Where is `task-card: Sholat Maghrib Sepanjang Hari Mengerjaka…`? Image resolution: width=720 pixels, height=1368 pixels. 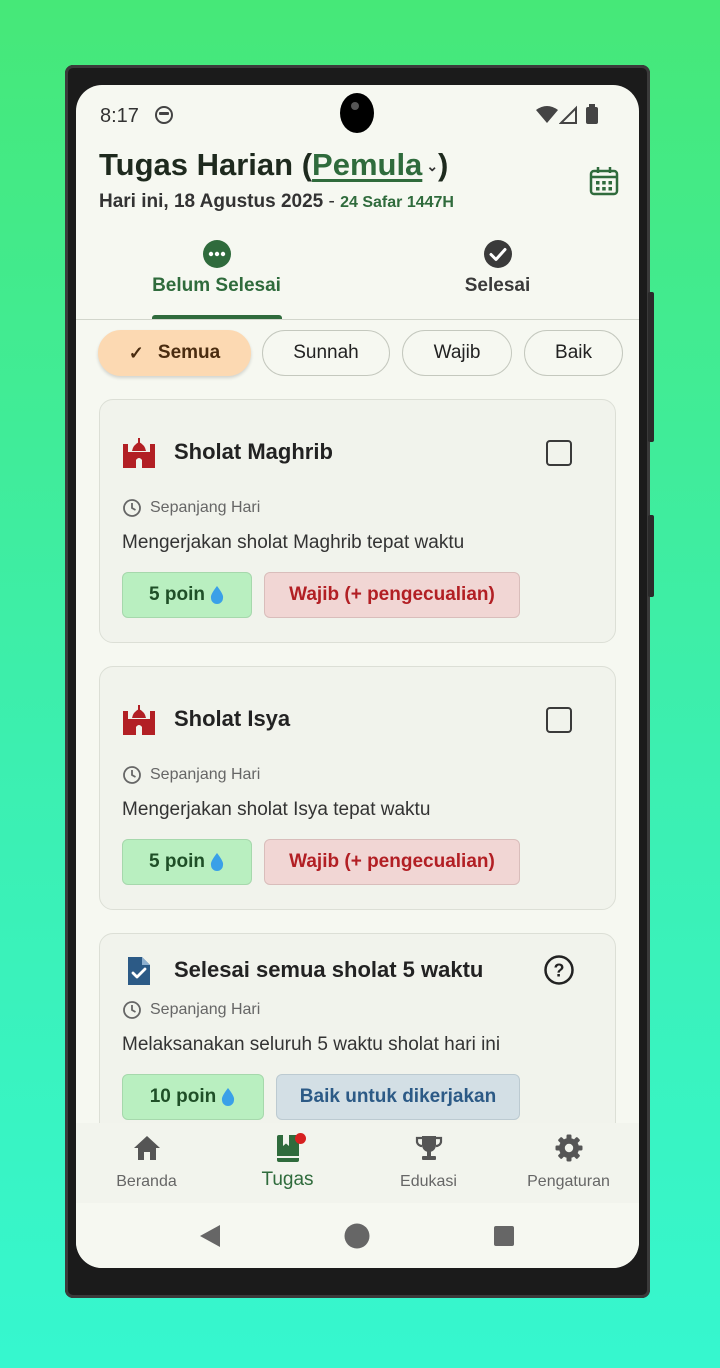 task-card: Sholat Maghrib Sepanjang Hari Mengerjaka… is located at coordinates (357, 521).